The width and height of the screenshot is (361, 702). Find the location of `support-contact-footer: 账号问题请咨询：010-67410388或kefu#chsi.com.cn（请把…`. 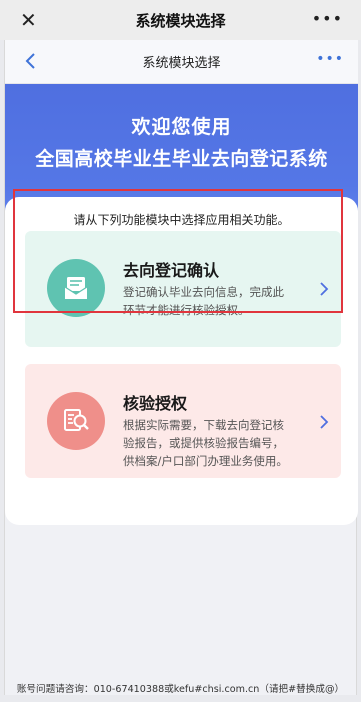

support-contact-footer: 账号问题请咨询：010-67410388或kefu#chsi.com.cn（请把… is located at coordinates (180, 689).